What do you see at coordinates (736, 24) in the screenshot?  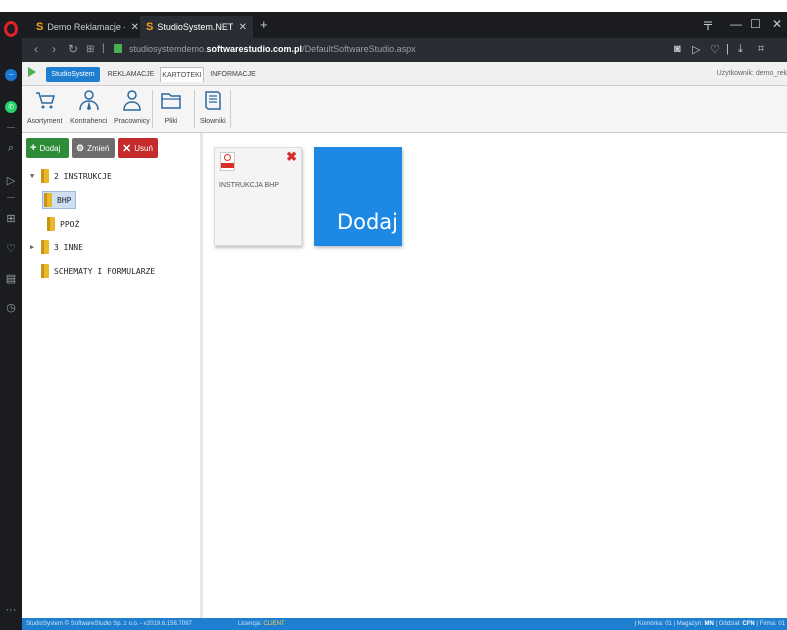 I see `minimize-icon: —` at bounding box center [736, 24].